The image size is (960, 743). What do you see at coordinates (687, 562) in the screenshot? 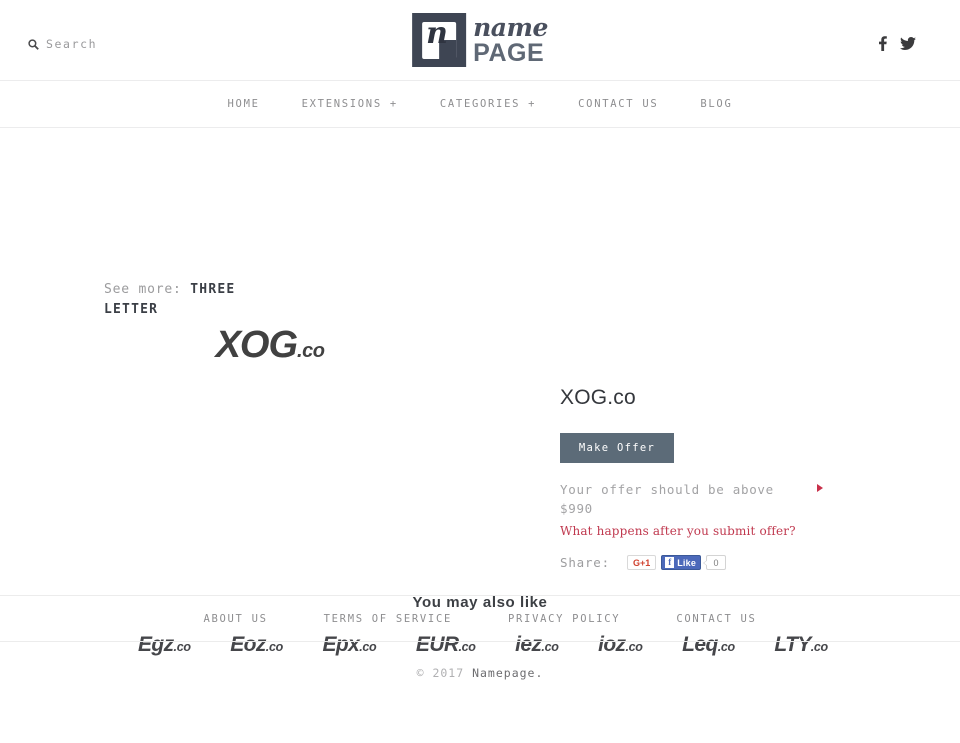
I see `facebook-like-label: Like` at bounding box center [687, 562].